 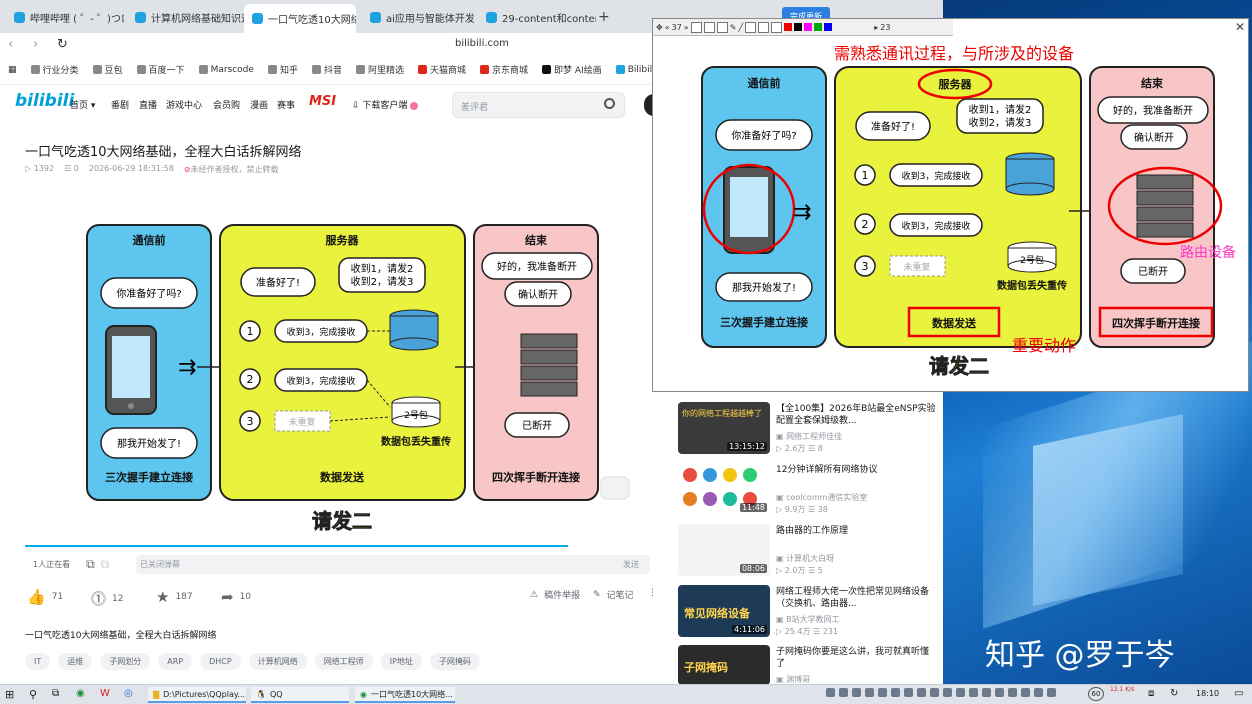 What do you see at coordinates (82, 104) in the screenshot?
I see `nav-home: 首页 ▾` at bounding box center [82, 104].